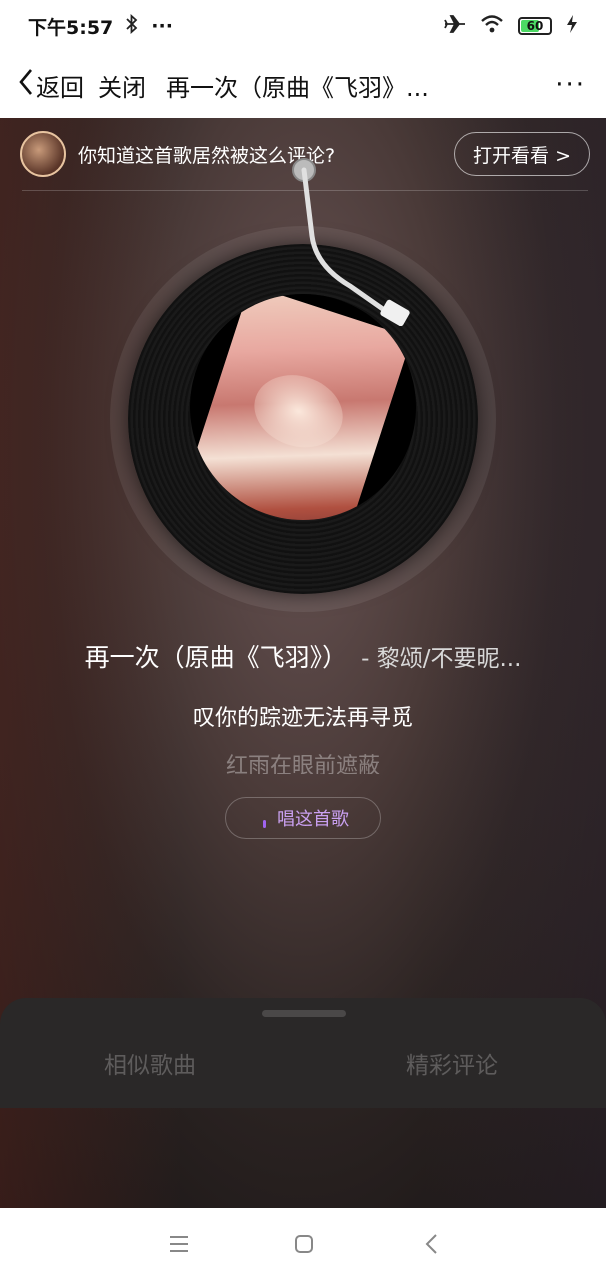 This screenshot has height=1280, width=606. What do you see at coordinates (264, 818) in the screenshot?
I see `microphone-icon` at bounding box center [264, 818].